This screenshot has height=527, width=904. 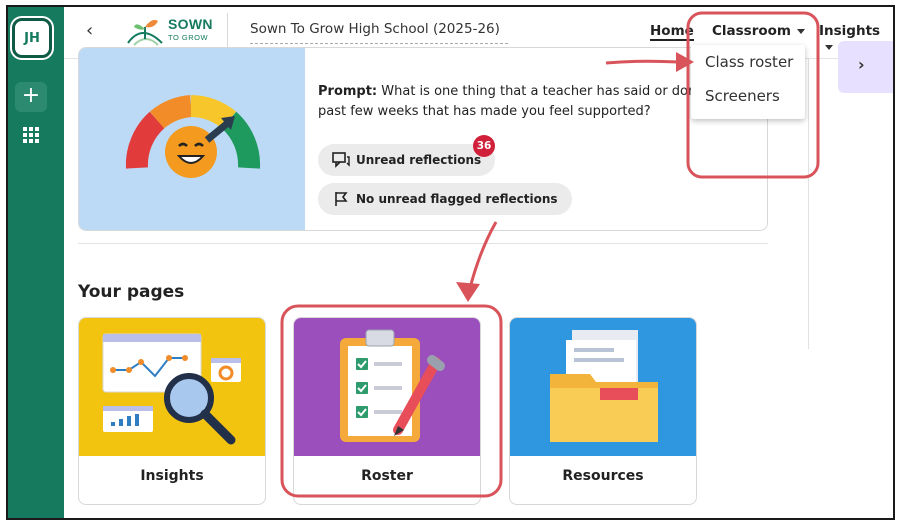 I want to click on header-divider, so click(x=227, y=31).